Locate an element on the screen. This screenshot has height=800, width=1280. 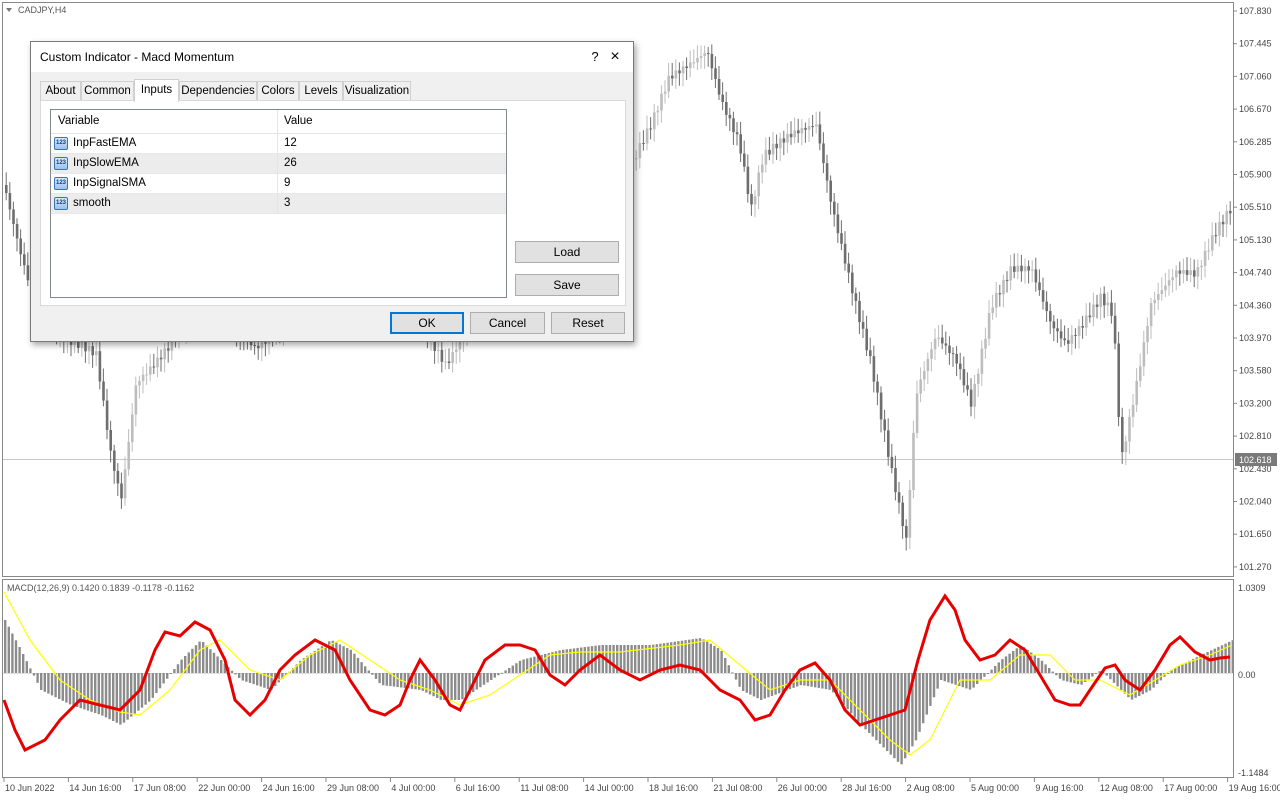
grid-row-inpfastema: 123 InpFastEMA 12 is located at coordinates (278, 144).